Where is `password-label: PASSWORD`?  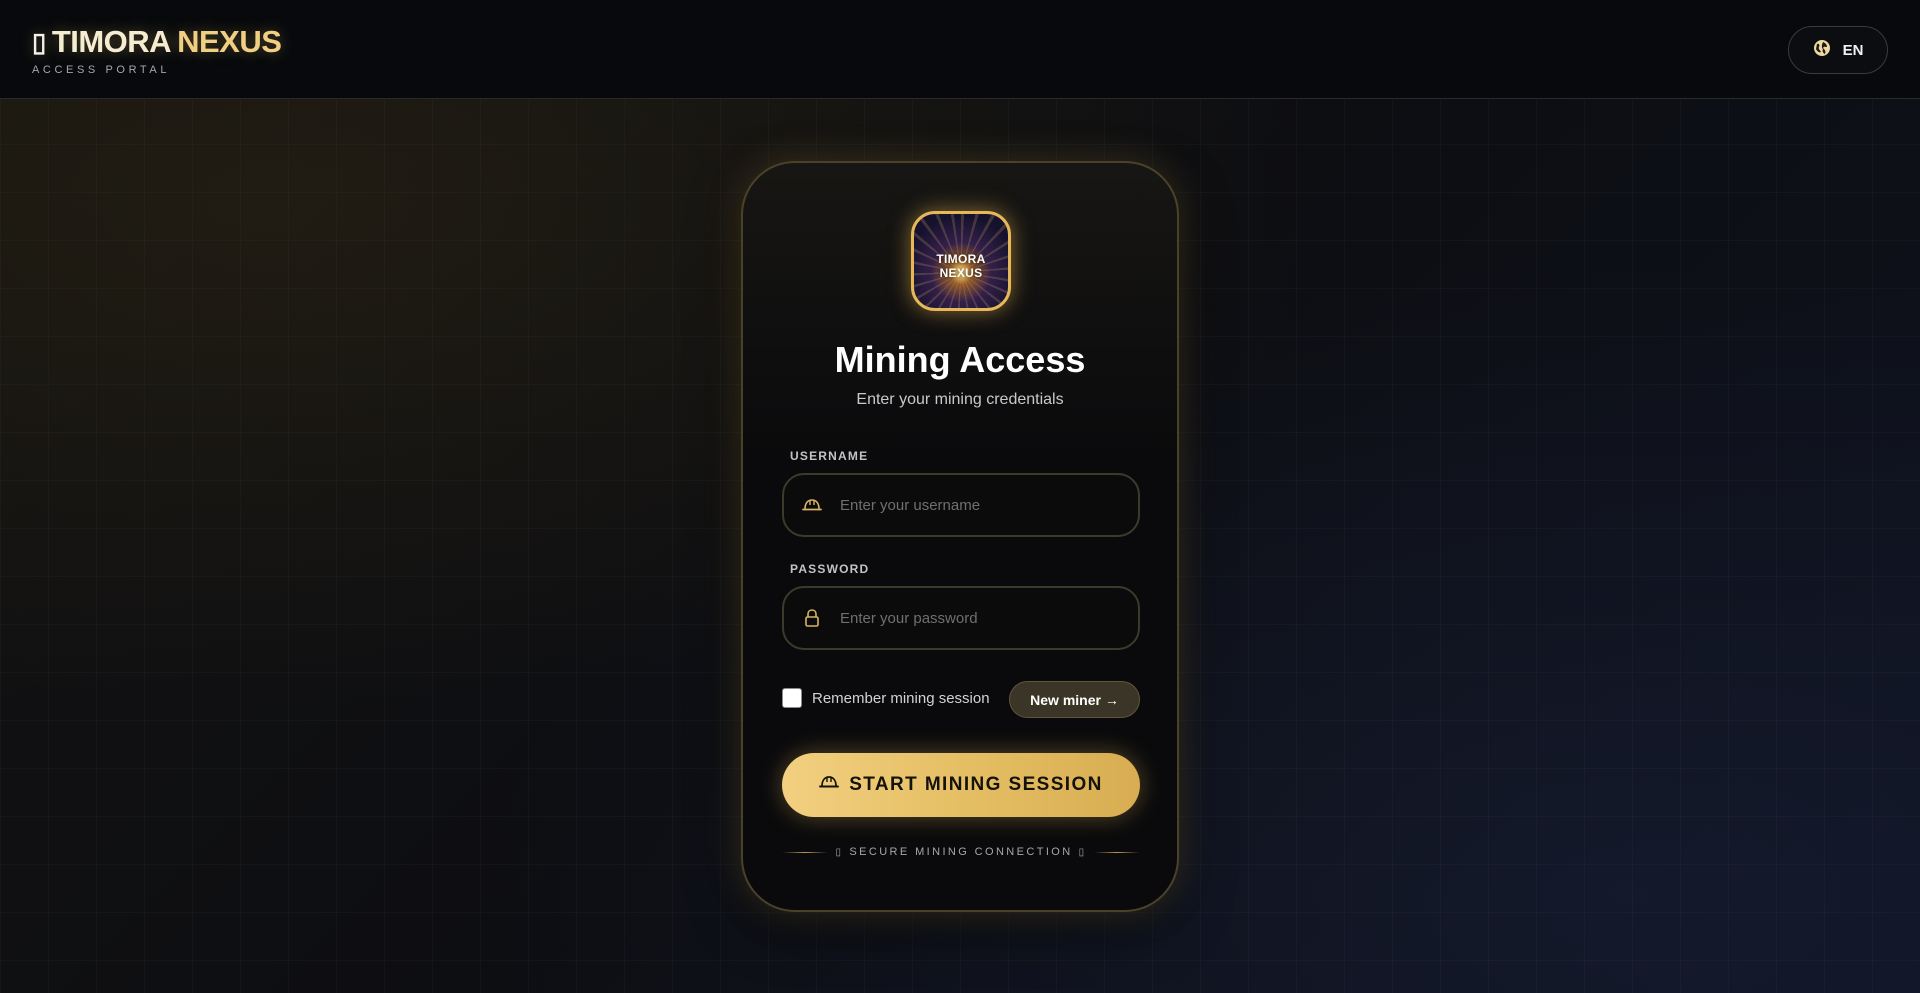 password-label: PASSWORD is located at coordinates (830, 569).